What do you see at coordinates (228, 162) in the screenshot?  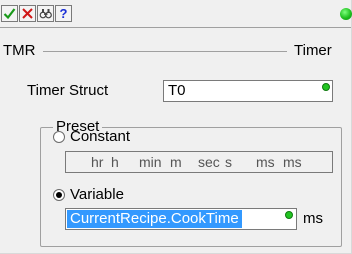 I see `seconds-unit: s` at bounding box center [228, 162].